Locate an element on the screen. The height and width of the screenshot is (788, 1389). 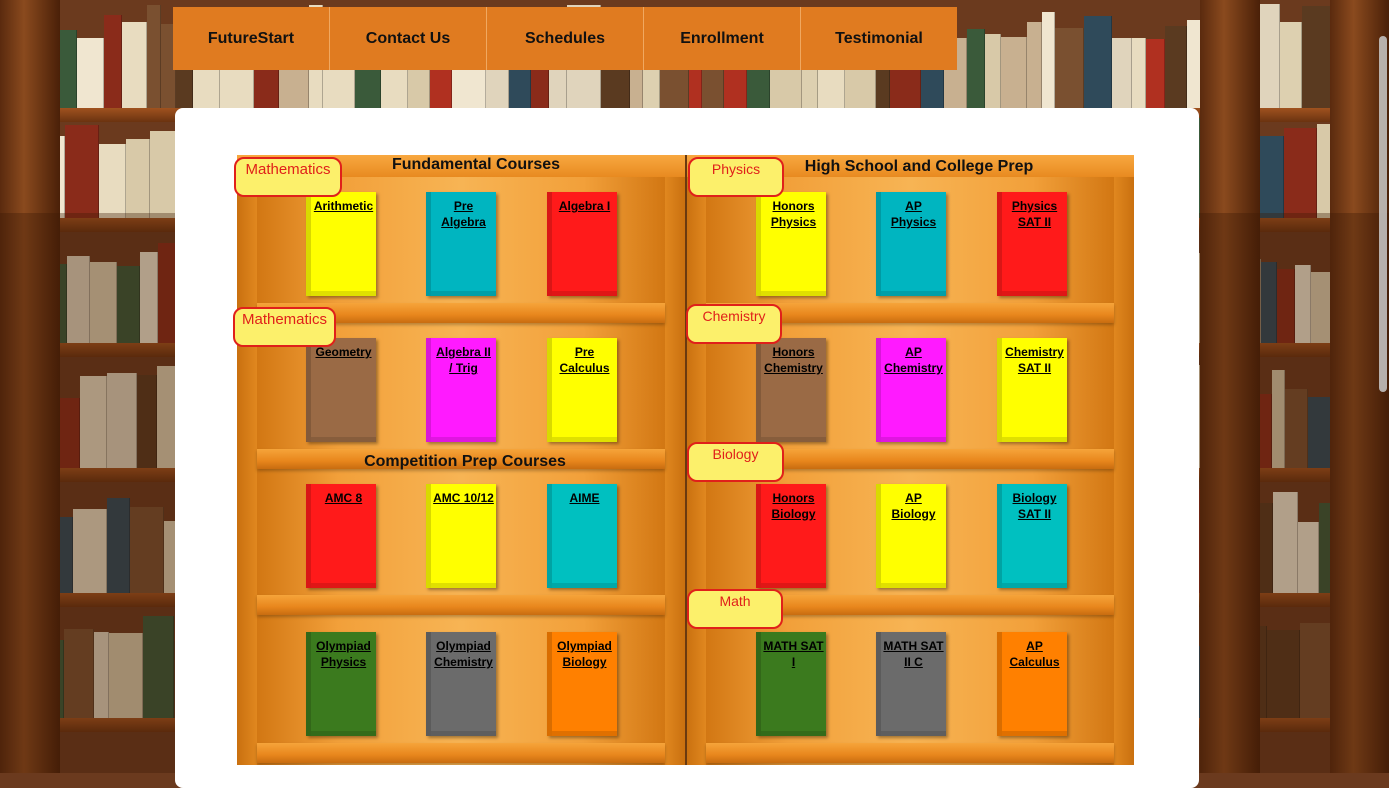
tag-chemistry: Chemistry is located at coordinates (734, 324).